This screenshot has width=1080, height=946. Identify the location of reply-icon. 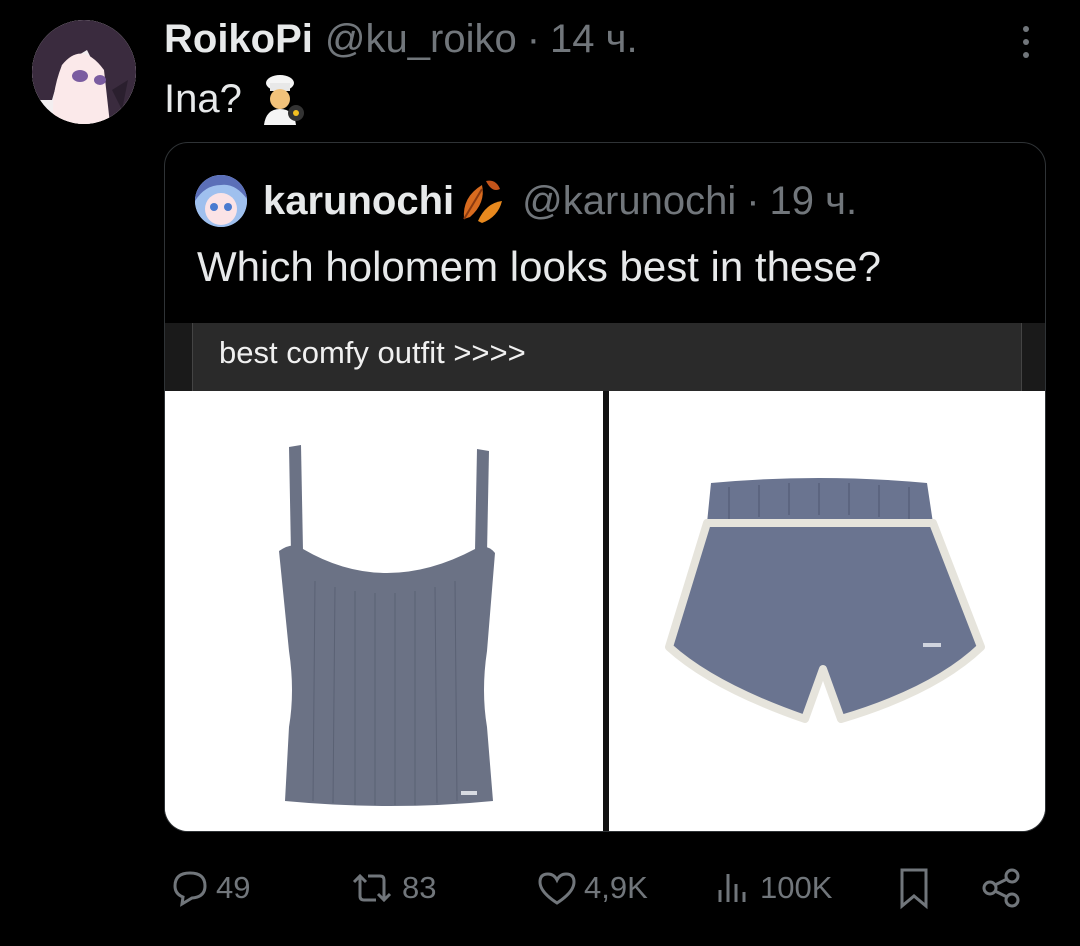
(190, 889).